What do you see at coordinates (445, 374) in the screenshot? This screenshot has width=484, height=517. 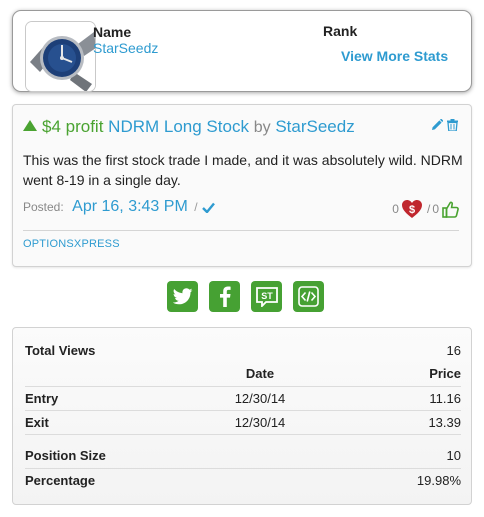 I see `price-column-header: Price` at bounding box center [445, 374].